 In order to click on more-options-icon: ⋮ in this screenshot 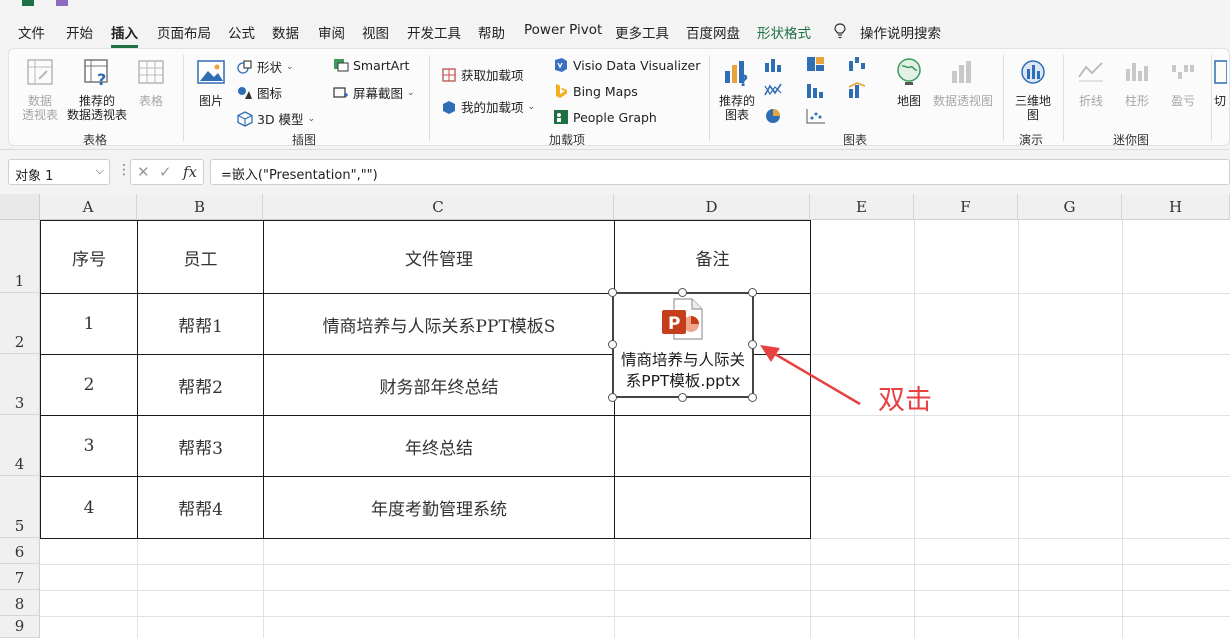, I will do `click(124, 170)`.